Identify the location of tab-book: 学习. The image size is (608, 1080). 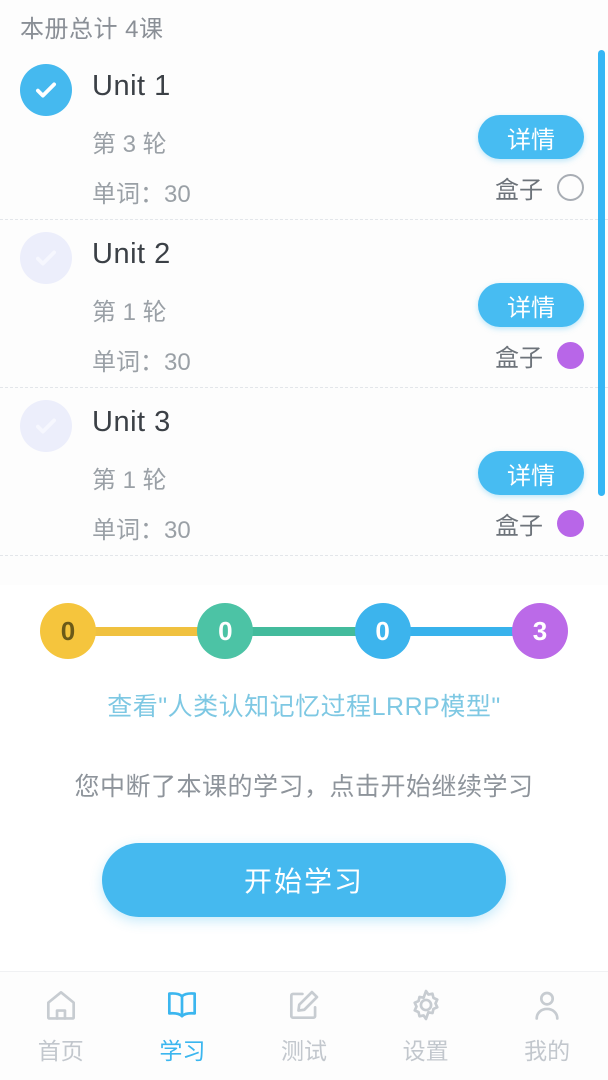
(183, 1026).